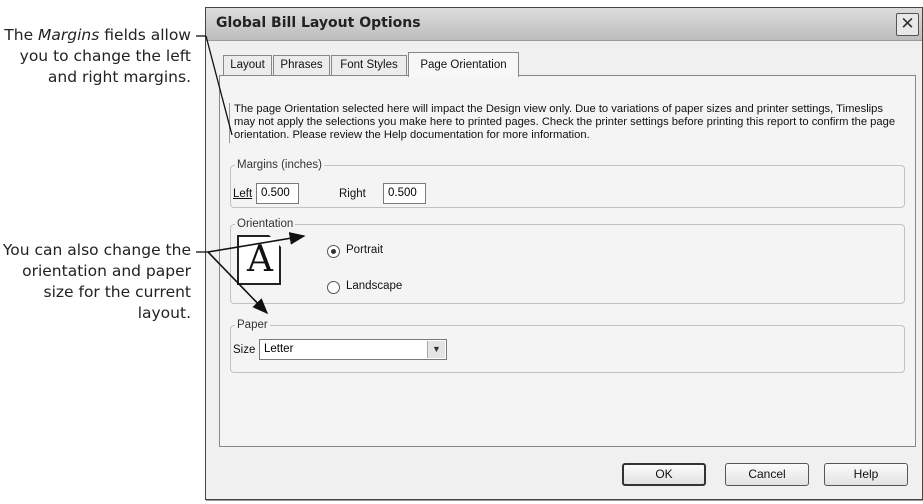 The width and height of the screenshot is (923, 504). What do you see at coordinates (567, 183) in the screenshot?
I see `margins-group: Margins (inches)` at bounding box center [567, 183].